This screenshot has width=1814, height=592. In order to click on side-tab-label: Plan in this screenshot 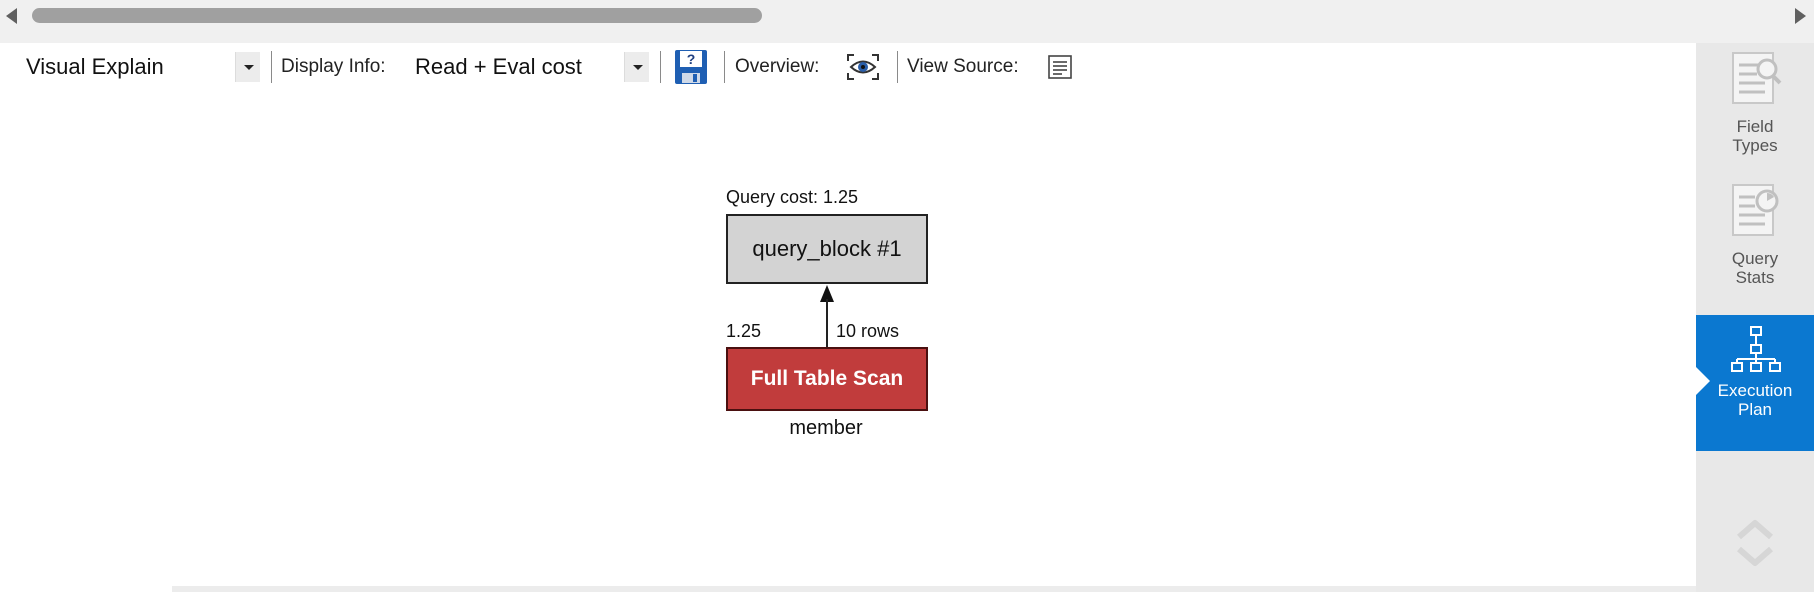, I will do `click(1755, 409)`.